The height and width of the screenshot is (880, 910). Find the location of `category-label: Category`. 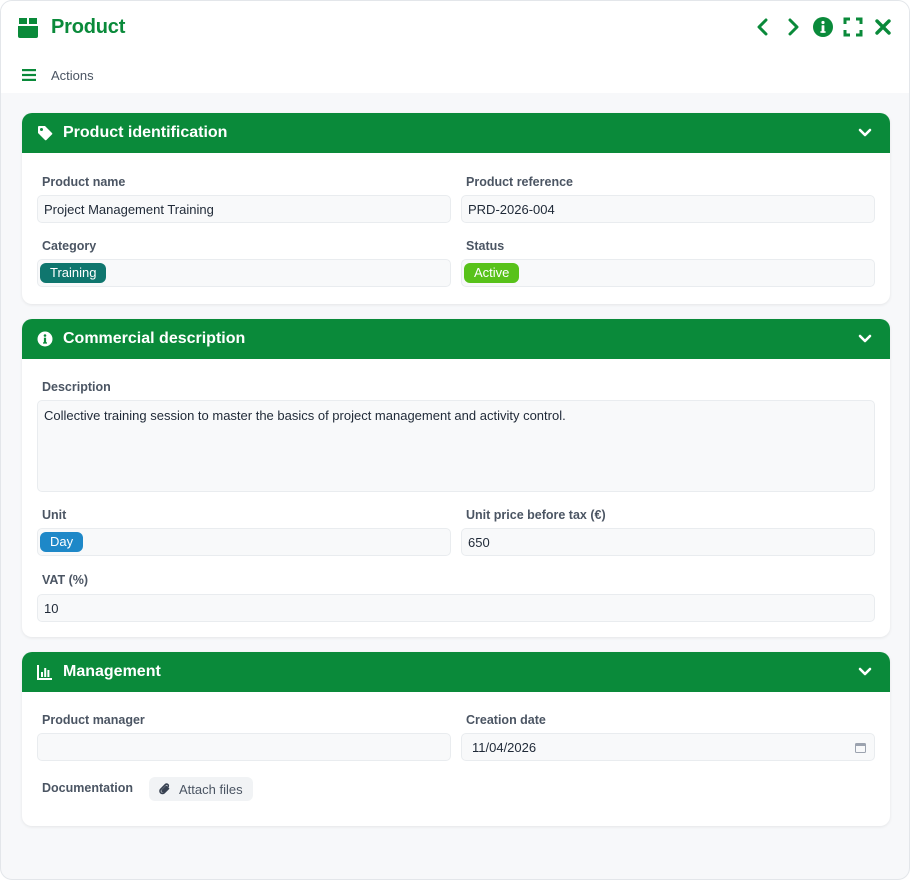

category-label: Category is located at coordinates (69, 246).